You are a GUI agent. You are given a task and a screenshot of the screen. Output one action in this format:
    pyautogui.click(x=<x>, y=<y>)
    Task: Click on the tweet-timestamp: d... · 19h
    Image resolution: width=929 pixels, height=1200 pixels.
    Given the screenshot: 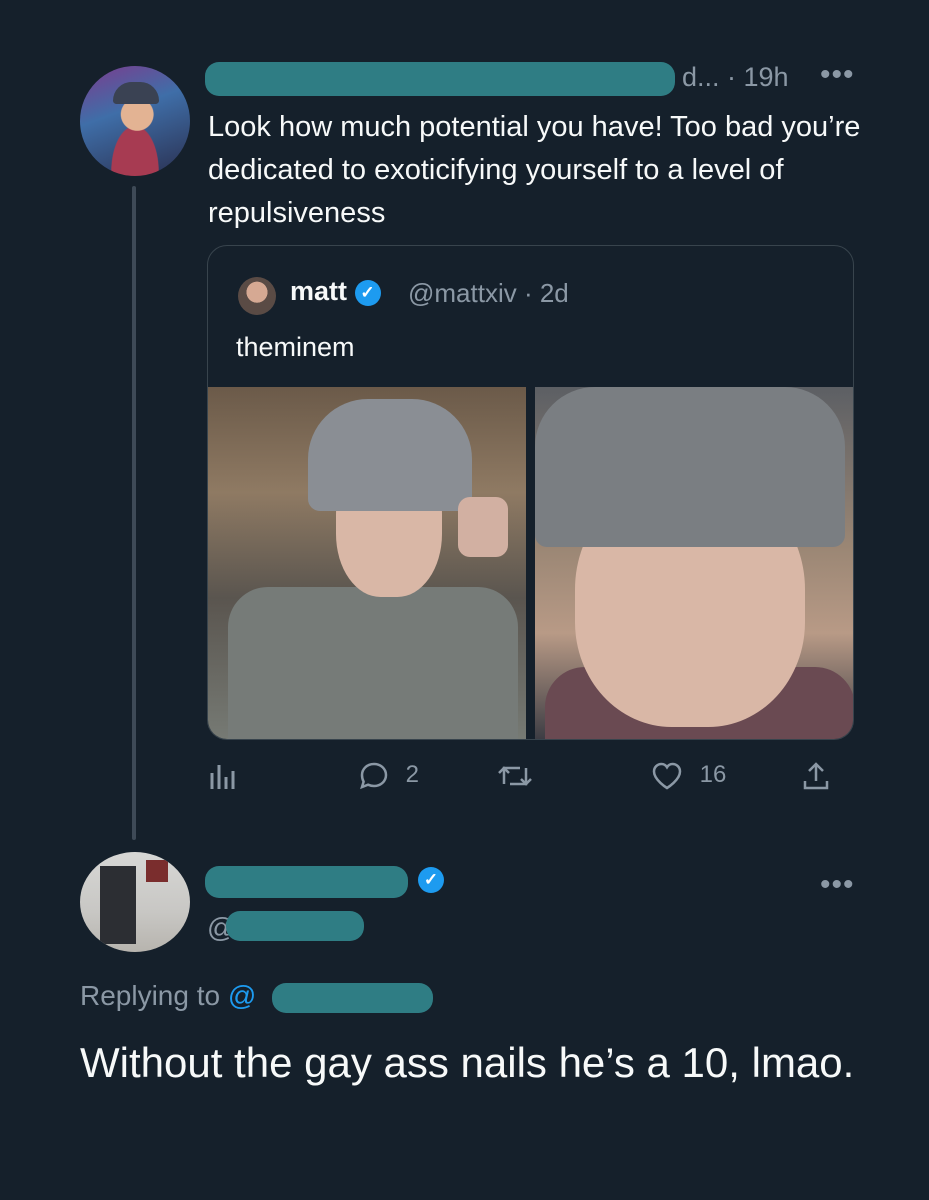 What is the action you would take?
    pyautogui.click(x=735, y=77)
    